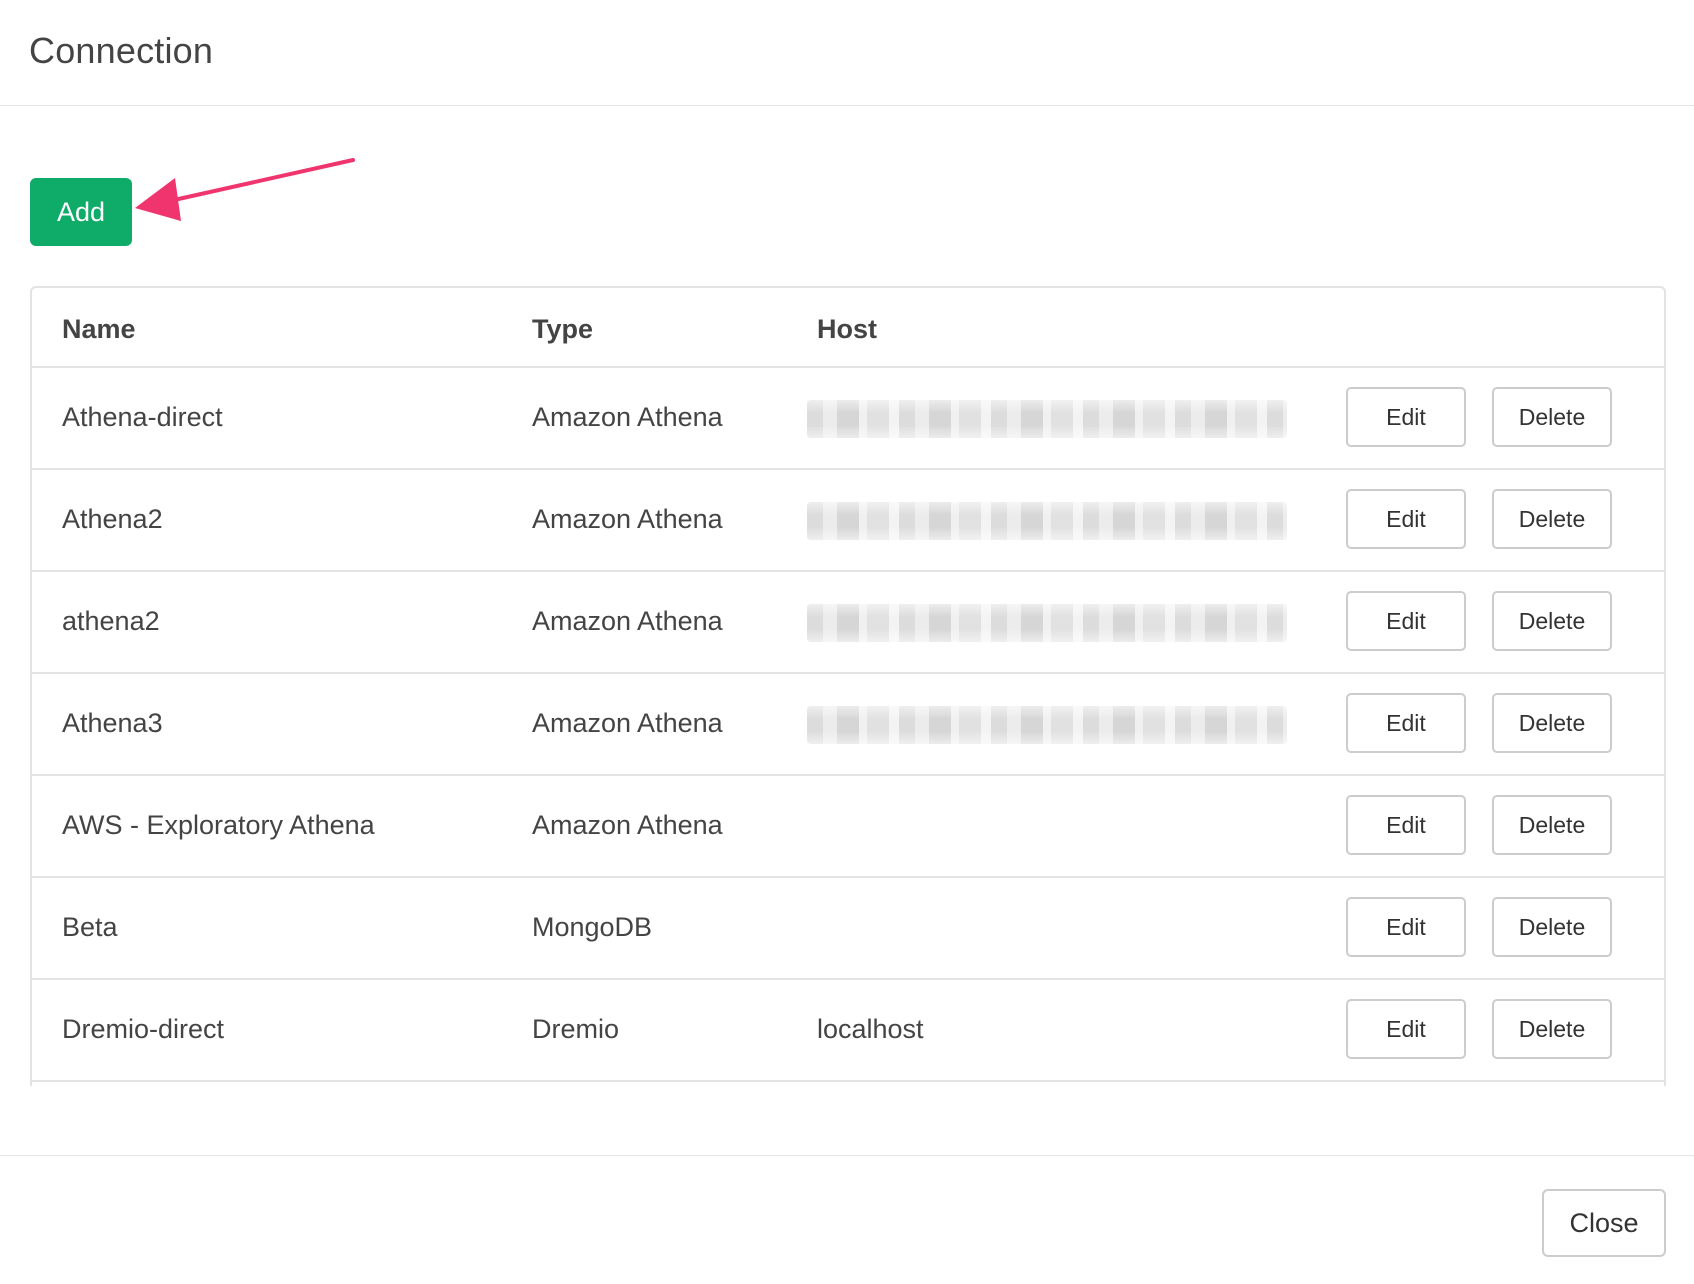 This screenshot has height=1284, width=1694. What do you see at coordinates (112, 519) in the screenshot?
I see `connection-name: Athena2` at bounding box center [112, 519].